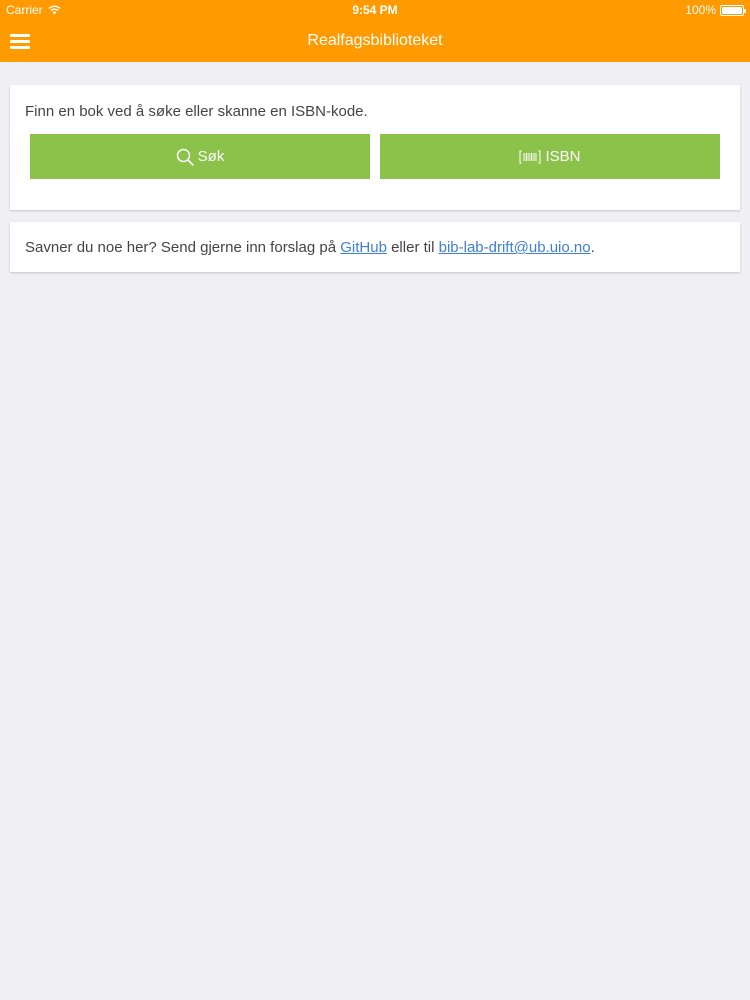  Describe the element at coordinates (412, 247) in the screenshot. I see `feedback-text-middle: eller til` at that location.